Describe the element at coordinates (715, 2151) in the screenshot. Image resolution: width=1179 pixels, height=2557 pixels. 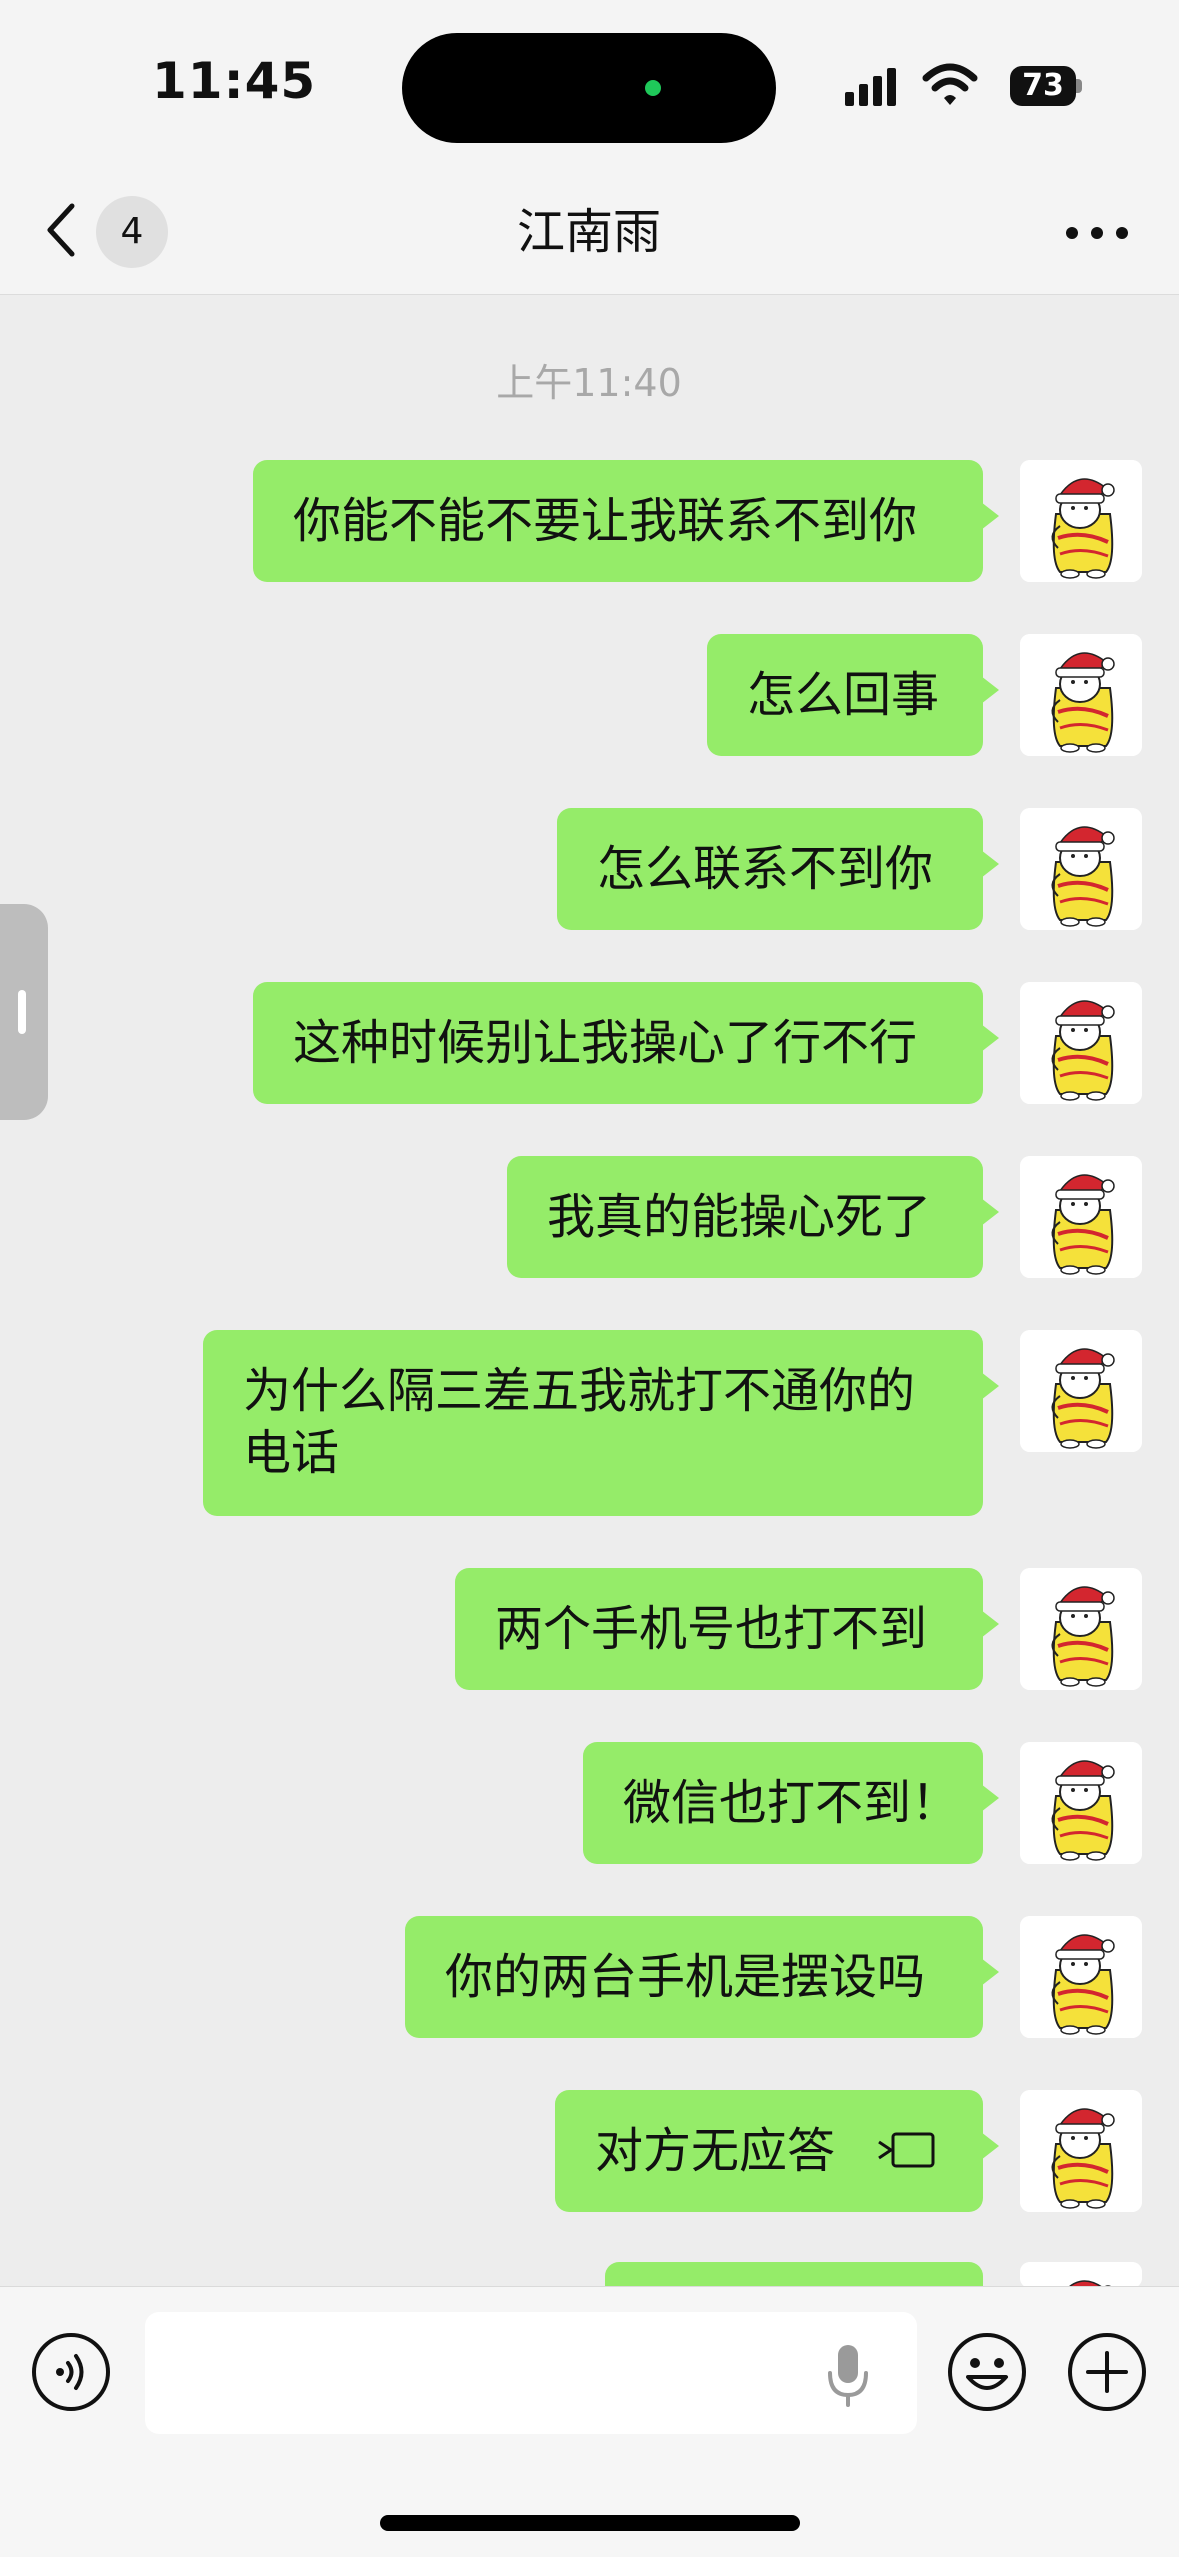
I see `call-status-text: 对方无应答` at that location.